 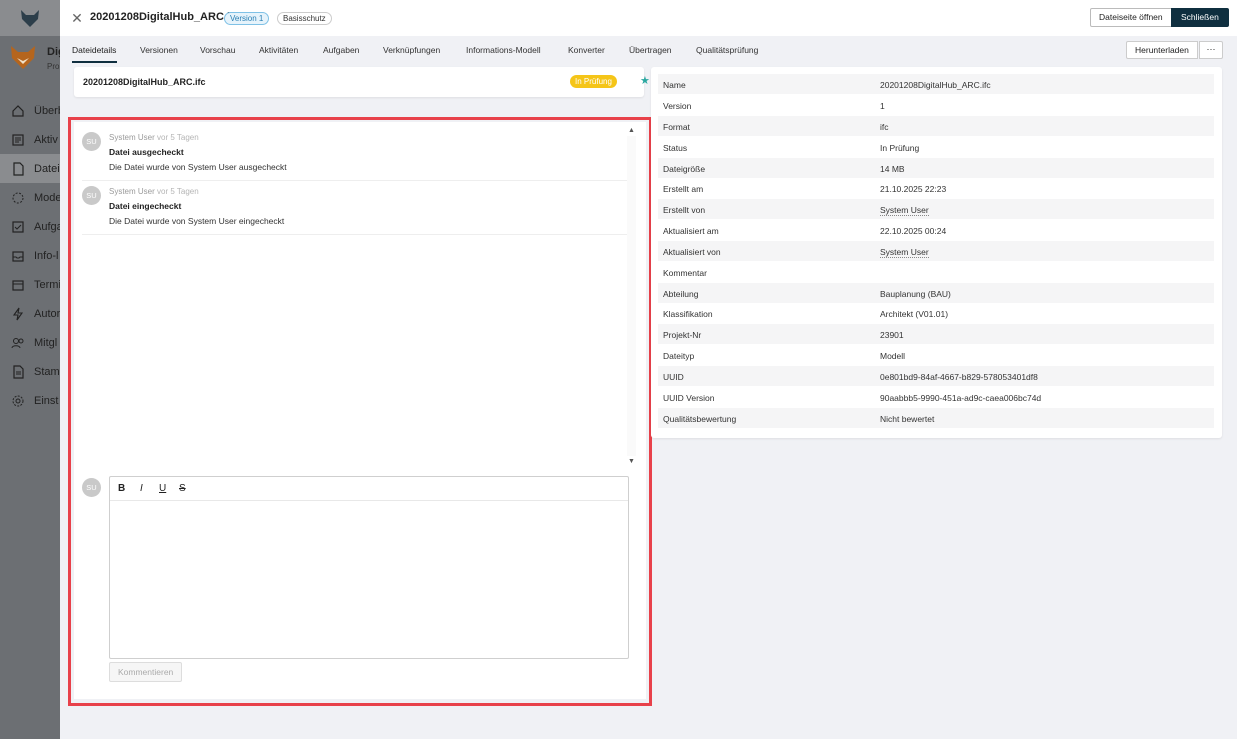 What do you see at coordinates (146, 152) in the screenshot?
I see `entry-title: Datei ausgecheckt` at bounding box center [146, 152].